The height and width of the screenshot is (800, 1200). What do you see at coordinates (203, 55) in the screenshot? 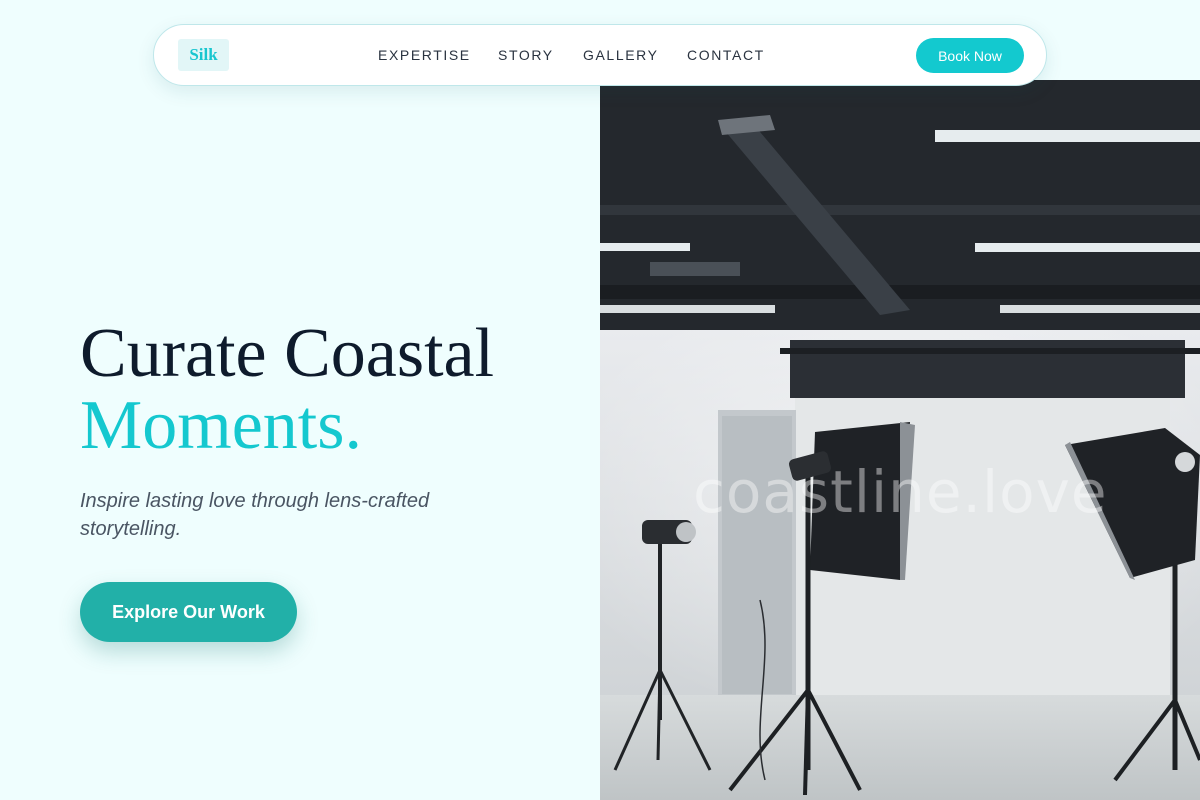
I see `brand-logo: Silk` at bounding box center [203, 55].